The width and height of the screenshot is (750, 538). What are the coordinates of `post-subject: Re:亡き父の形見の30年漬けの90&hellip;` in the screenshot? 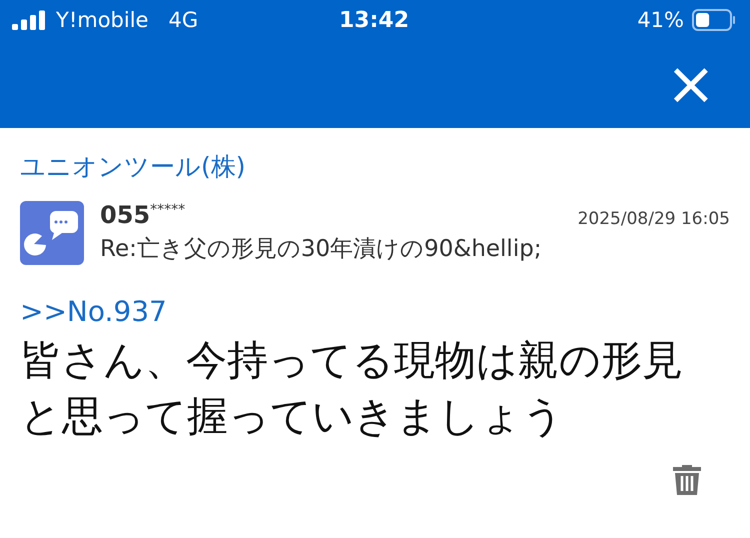 It's located at (415, 248).